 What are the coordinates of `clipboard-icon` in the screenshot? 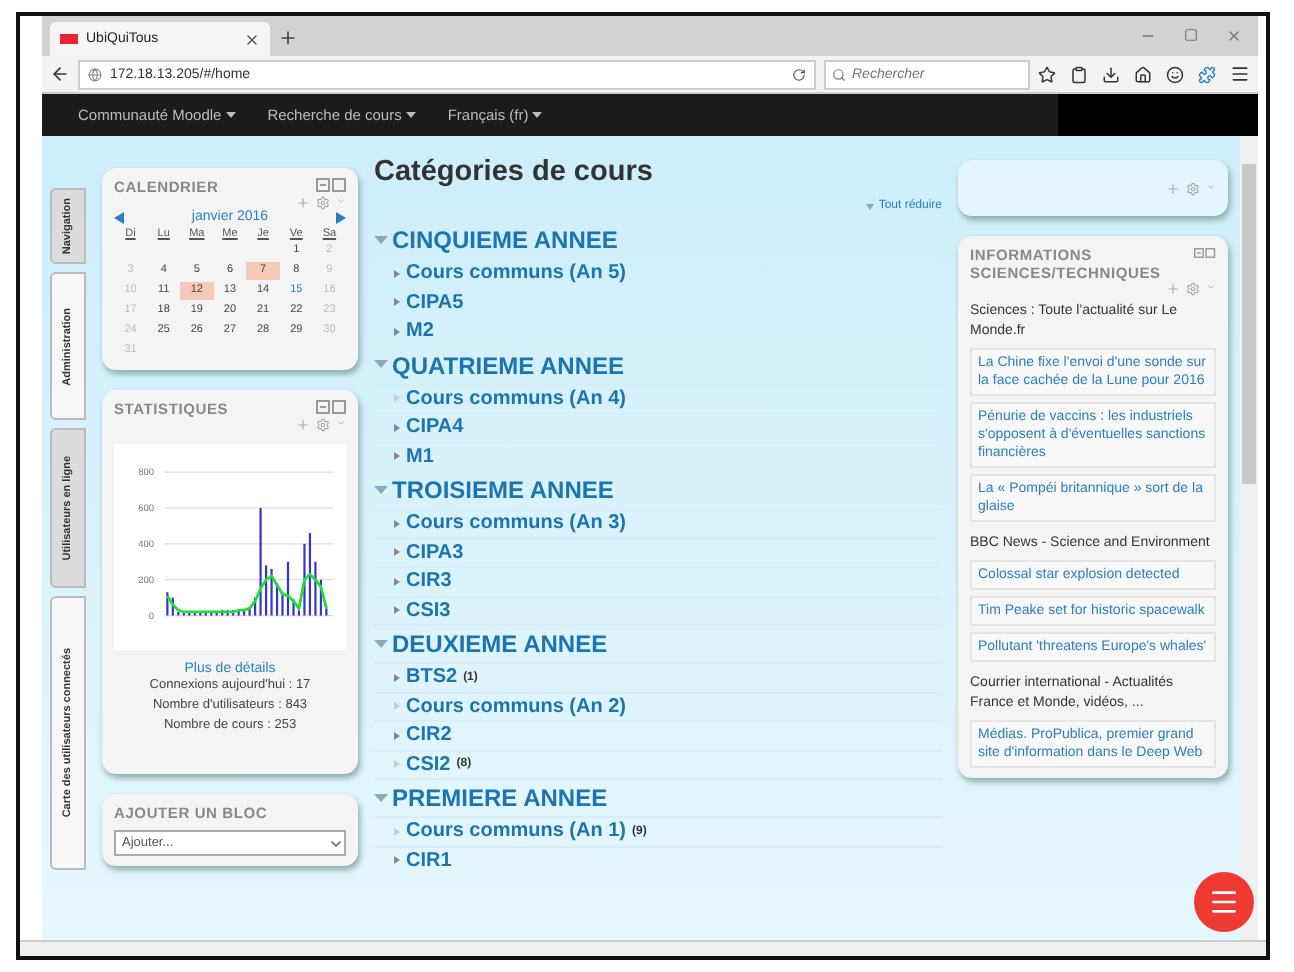 It's located at (1079, 74).